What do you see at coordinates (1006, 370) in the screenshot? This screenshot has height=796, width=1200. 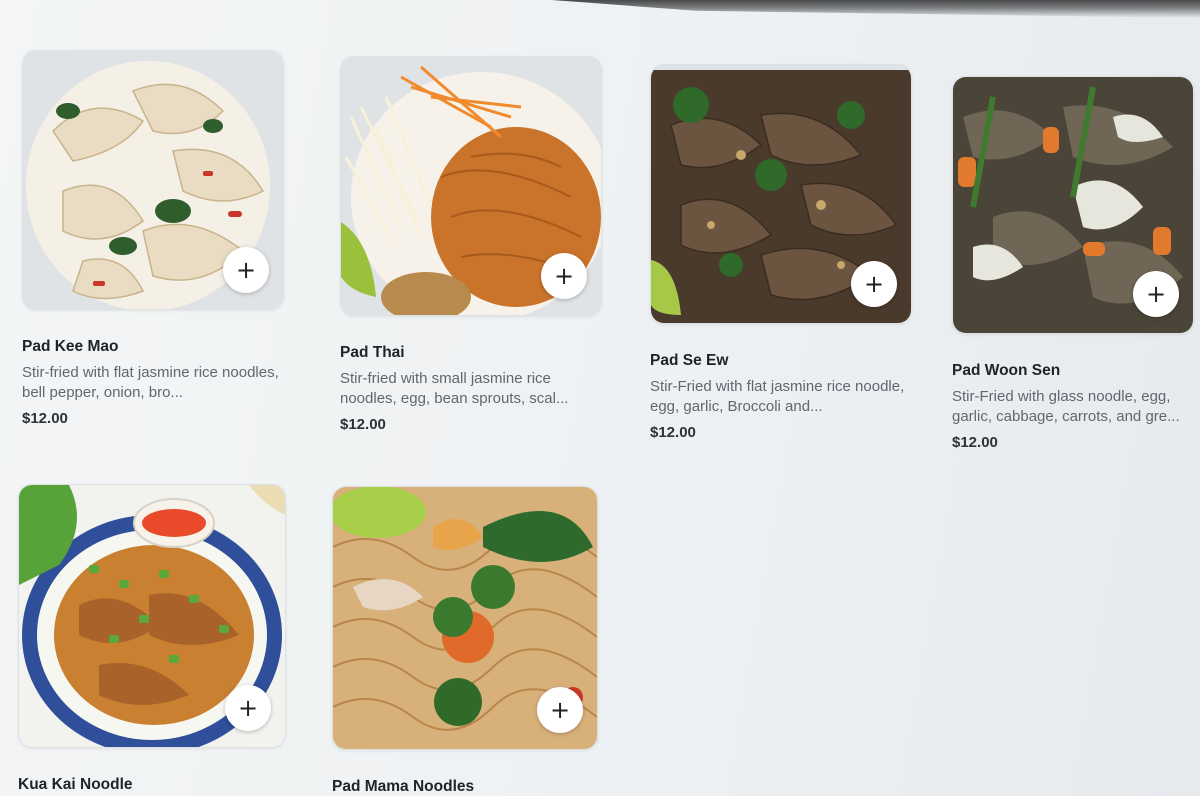 I see `dish-name: Pad Woon Sen` at bounding box center [1006, 370].